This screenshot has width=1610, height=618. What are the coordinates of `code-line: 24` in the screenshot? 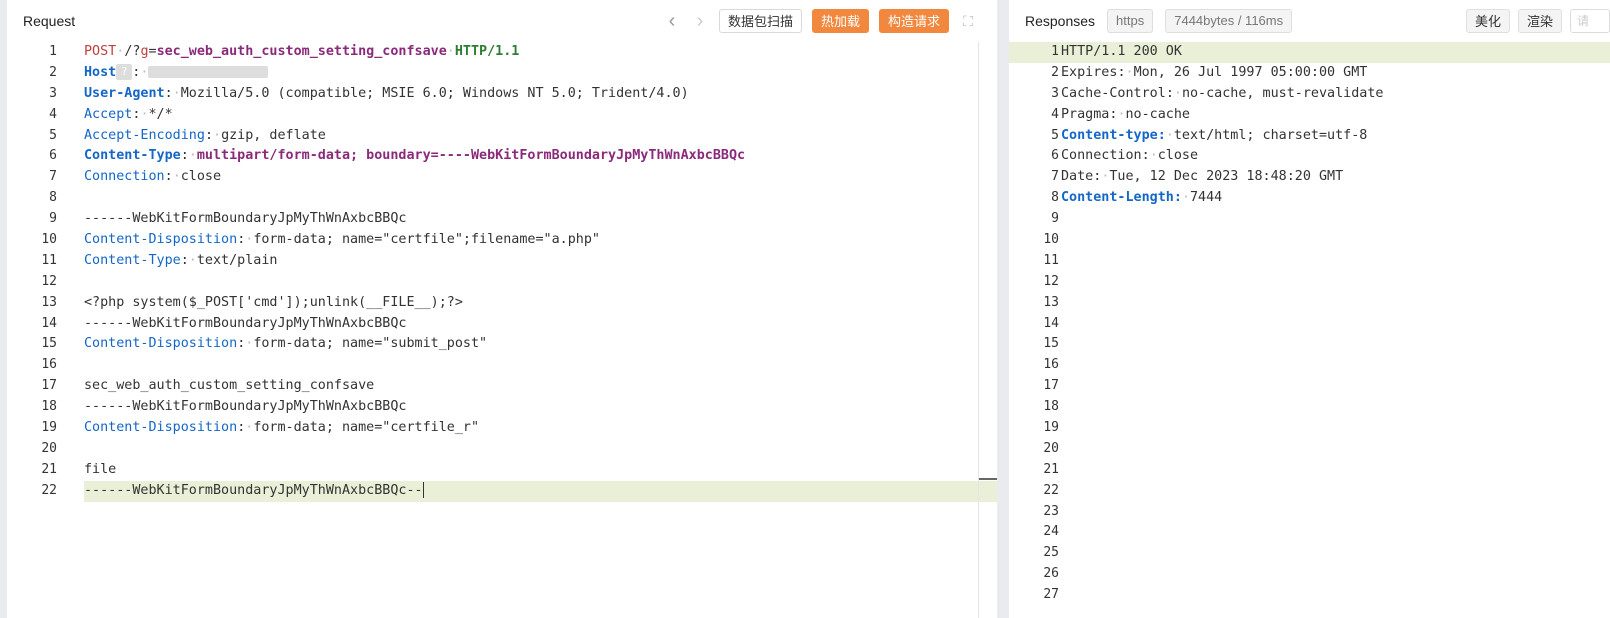 It's located at (1309, 532).